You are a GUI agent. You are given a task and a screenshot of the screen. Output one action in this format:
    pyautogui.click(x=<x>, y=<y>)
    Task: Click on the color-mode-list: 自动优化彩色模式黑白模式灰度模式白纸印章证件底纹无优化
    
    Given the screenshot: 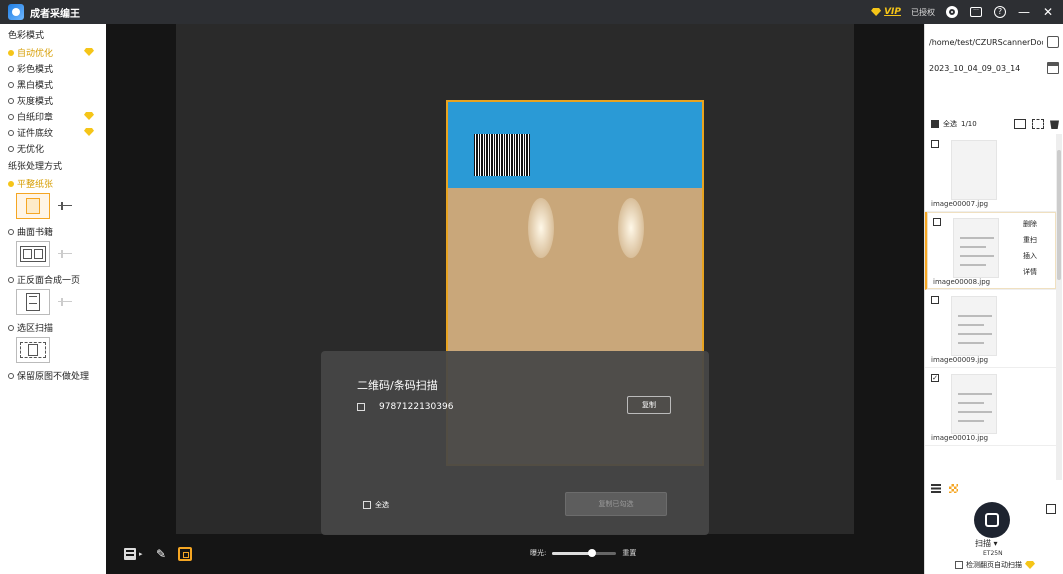 What is the action you would take?
    pyautogui.click(x=57, y=100)
    